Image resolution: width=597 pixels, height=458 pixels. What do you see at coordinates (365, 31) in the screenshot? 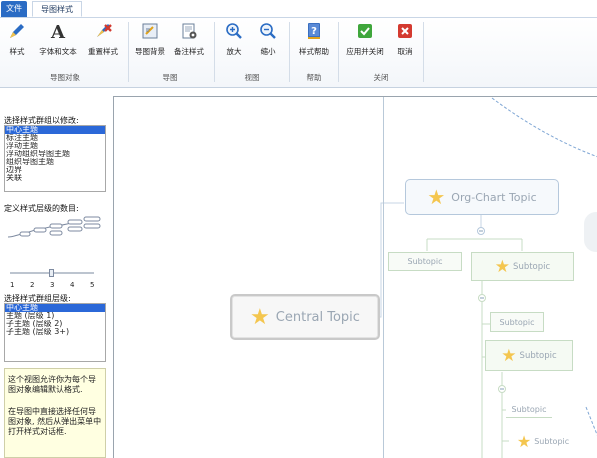
I see `apply-check-icon` at bounding box center [365, 31].